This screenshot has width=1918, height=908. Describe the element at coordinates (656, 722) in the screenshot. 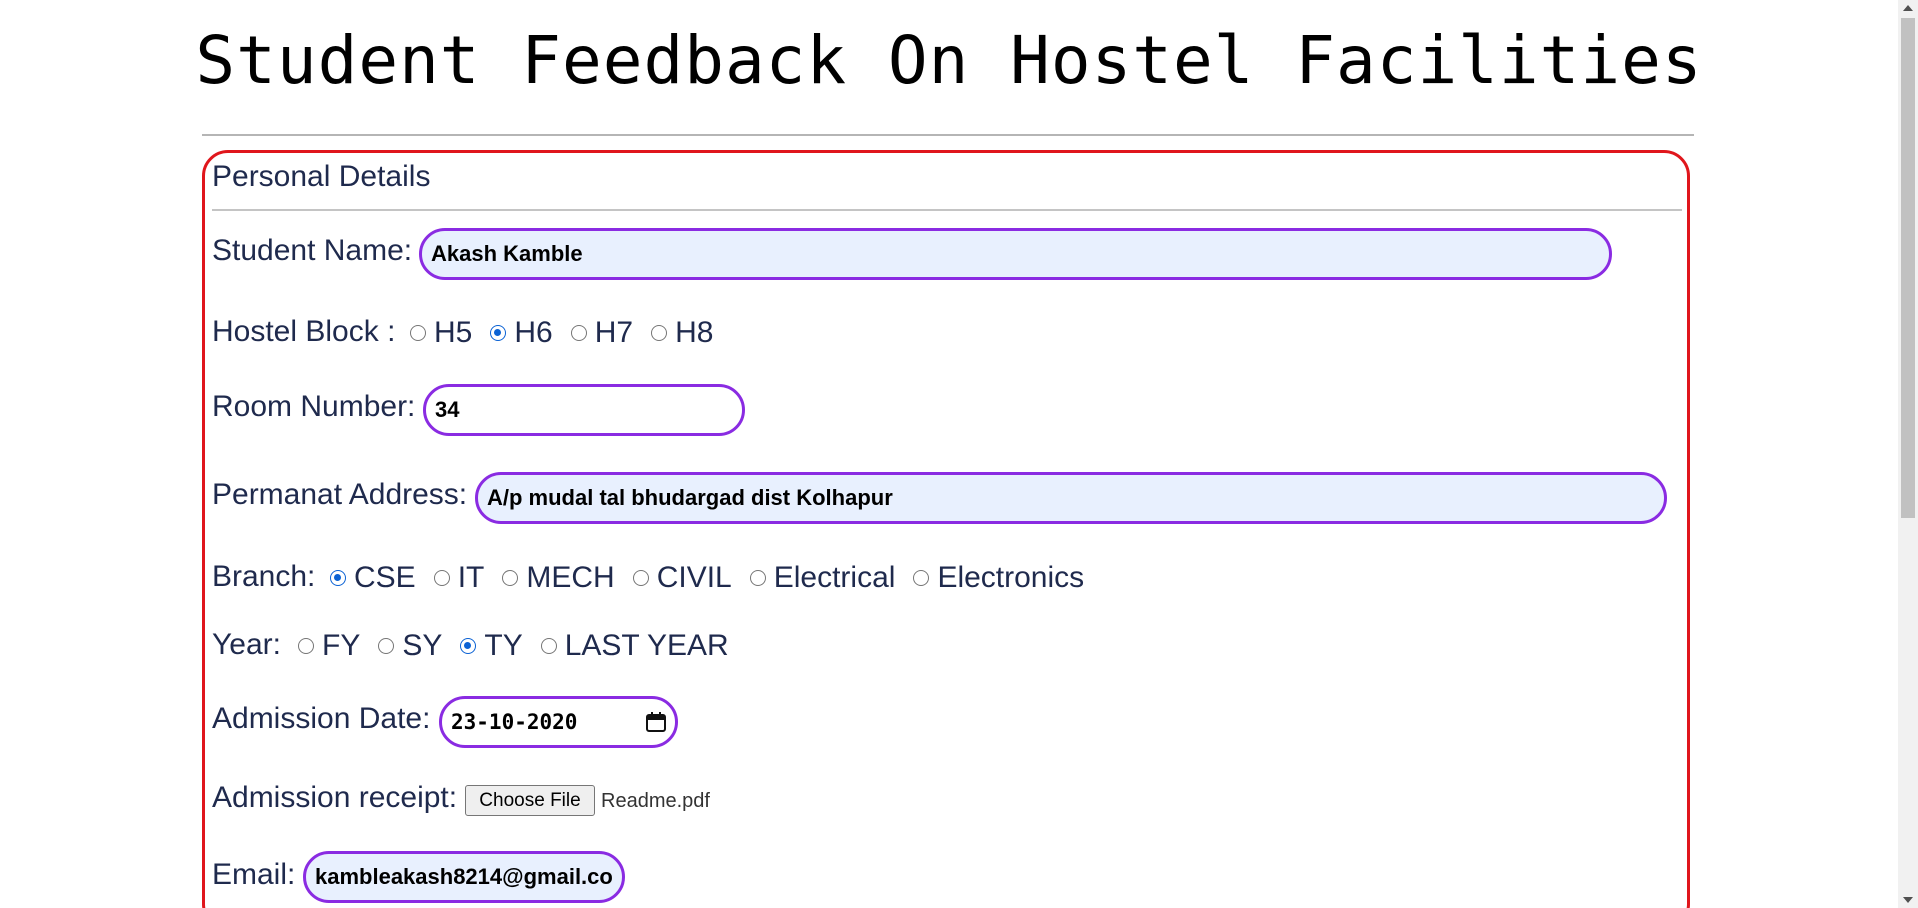

I see `calendar-icon` at that location.